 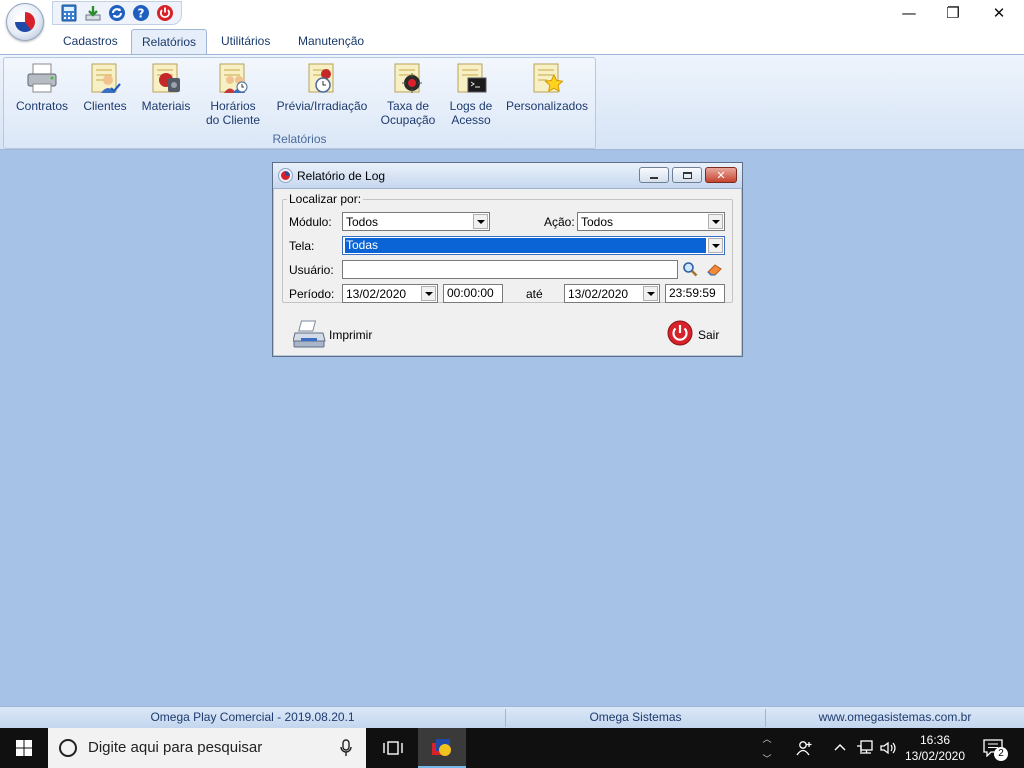 I want to click on printer-icon, so click(x=309, y=334).